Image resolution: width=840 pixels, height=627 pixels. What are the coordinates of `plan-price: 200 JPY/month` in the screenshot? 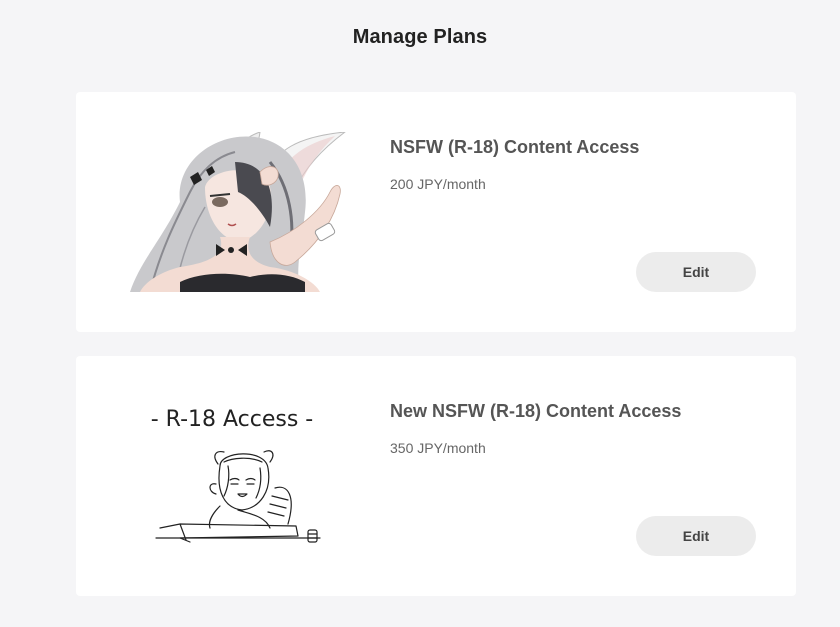 It's located at (438, 184).